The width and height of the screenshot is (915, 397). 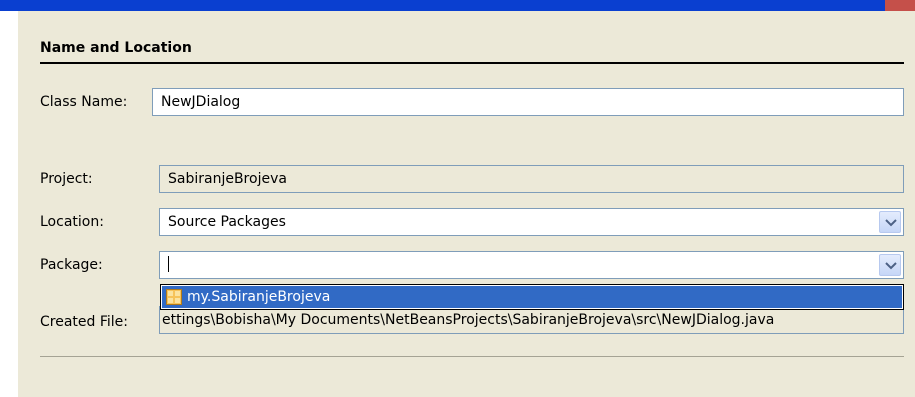 I want to click on dropdown-option-my-sabiranjebrojeva: my.SabiranjeBrojeva, so click(x=532, y=297).